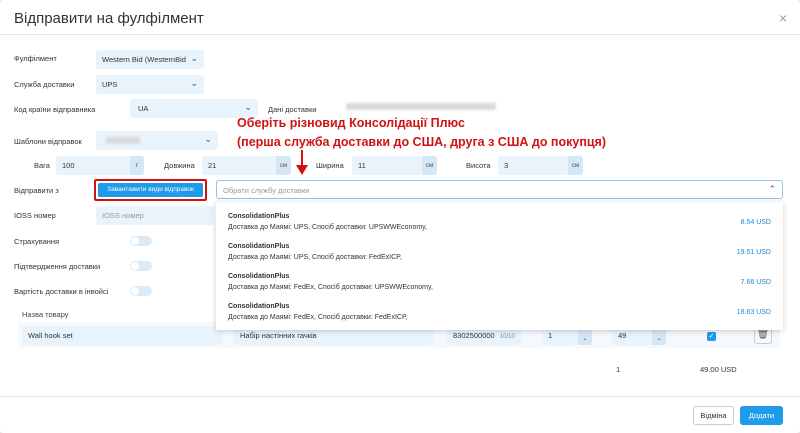 Image resolution: width=800 pixels, height=433 pixels. What do you see at coordinates (507, 337) in the screenshot?
I see `hs-code-count: 10/10` at bounding box center [507, 337].